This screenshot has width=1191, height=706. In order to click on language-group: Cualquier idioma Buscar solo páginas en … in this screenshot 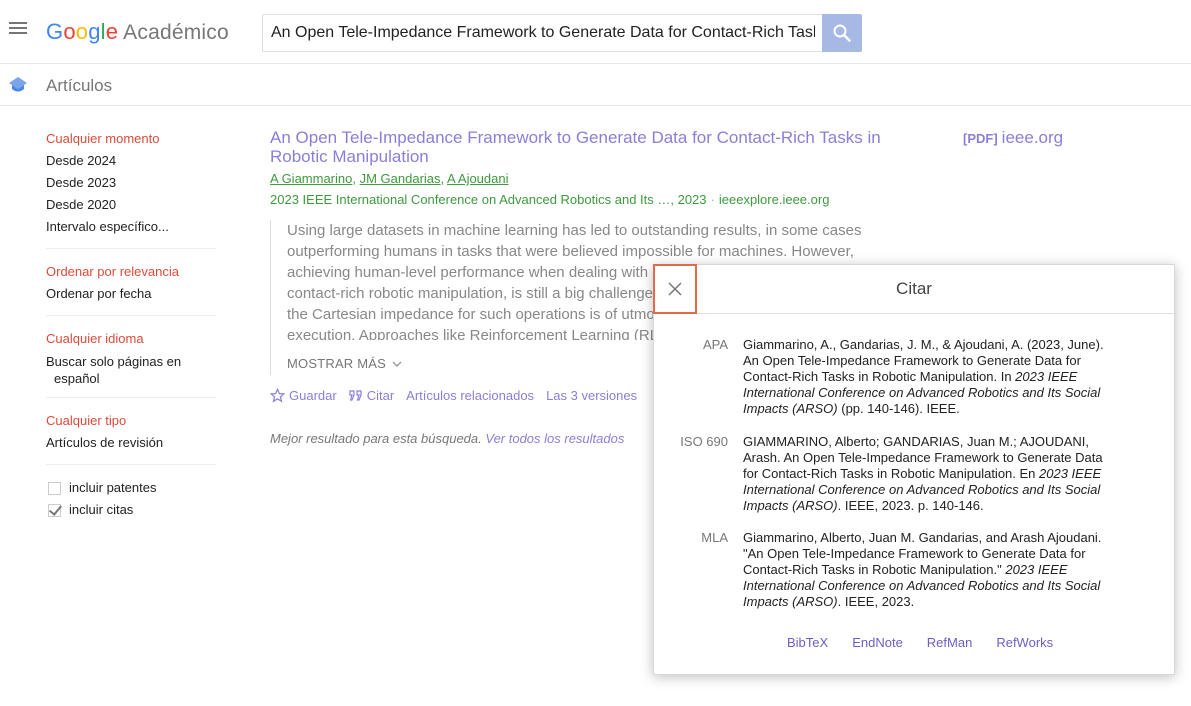, I will do `click(131, 363)`.